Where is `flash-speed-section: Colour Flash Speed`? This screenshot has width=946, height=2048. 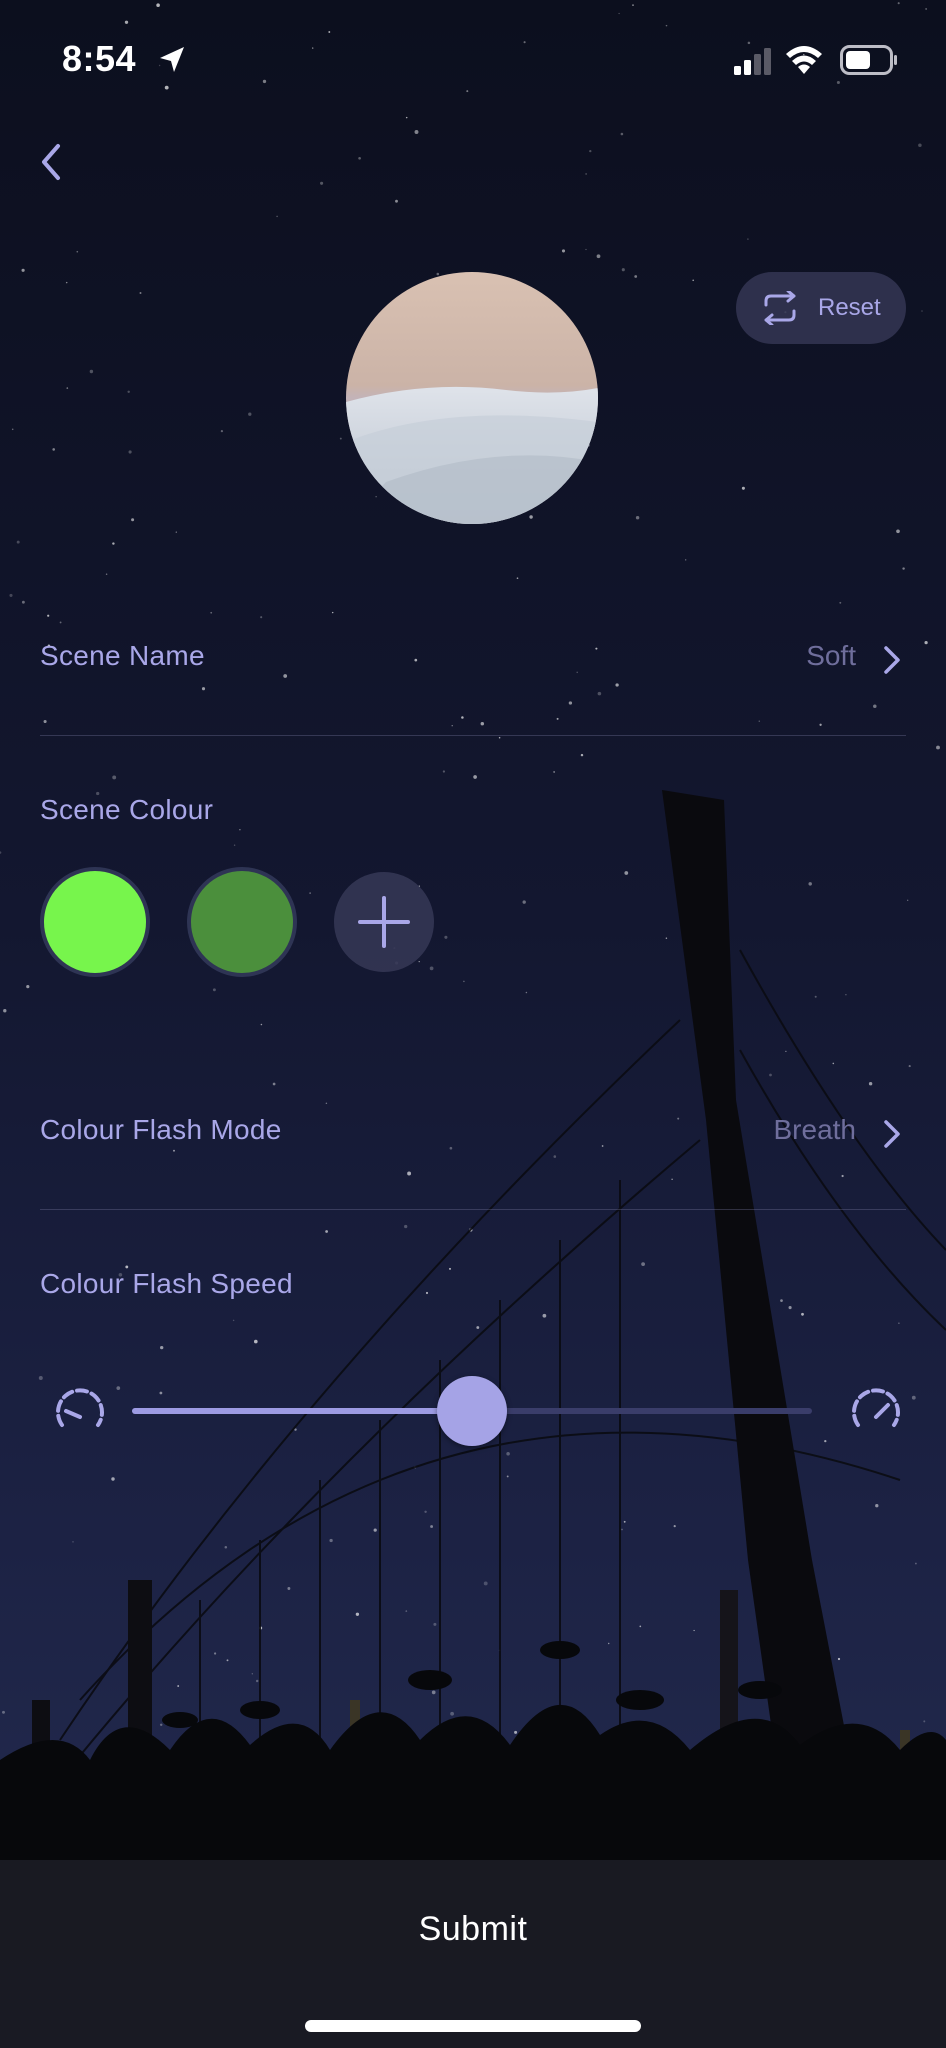
flash-speed-section: Colour Flash Speed is located at coordinates (473, 1290).